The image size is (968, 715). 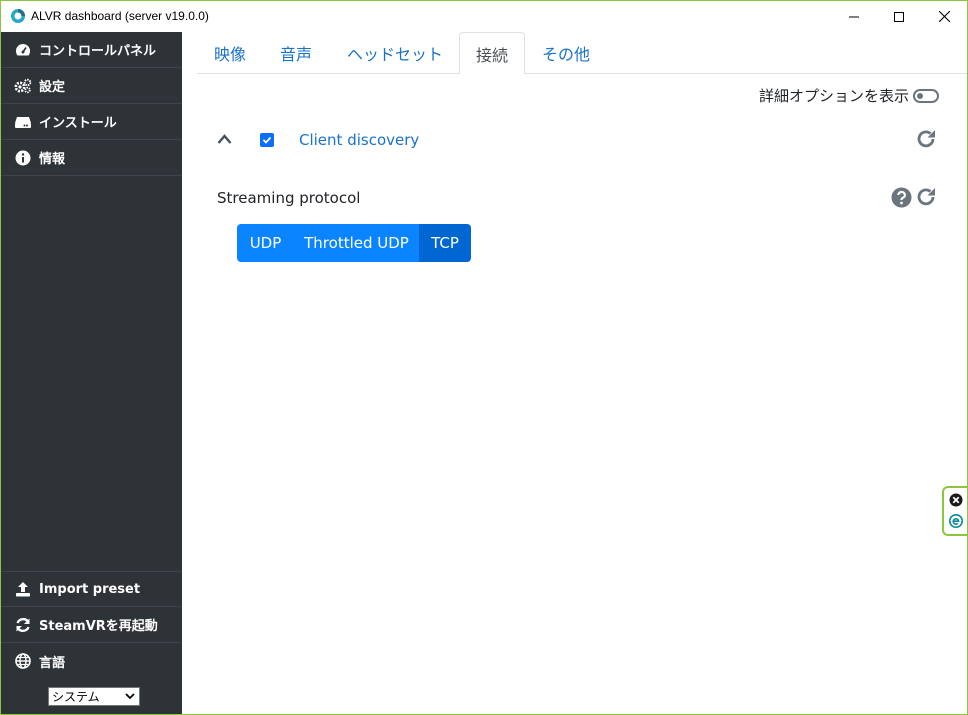 I want to click on tab-label: その他, so click(x=565, y=54).